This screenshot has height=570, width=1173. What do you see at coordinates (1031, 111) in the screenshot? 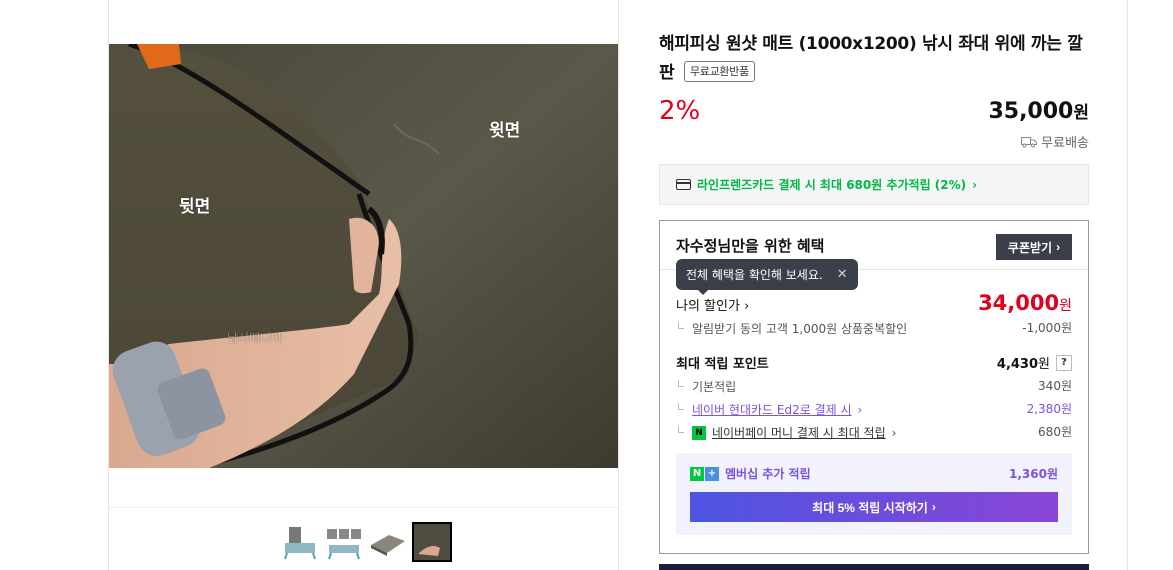
I see `price-value: 35,000` at bounding box center [1031, 111].